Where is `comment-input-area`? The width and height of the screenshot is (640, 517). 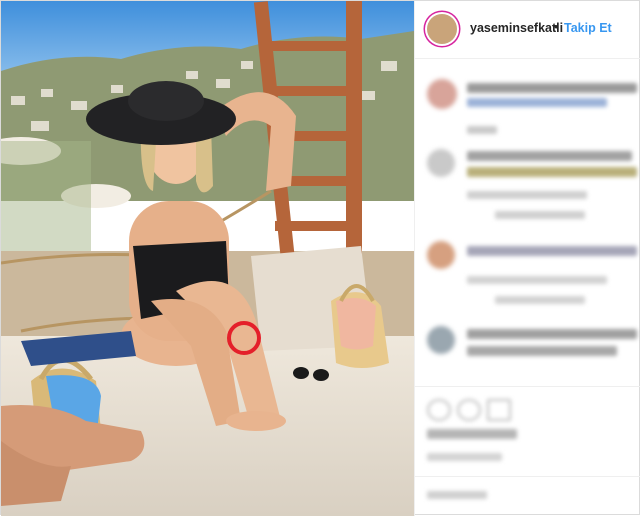
comment-input-area is located at coordinates (527, 496).